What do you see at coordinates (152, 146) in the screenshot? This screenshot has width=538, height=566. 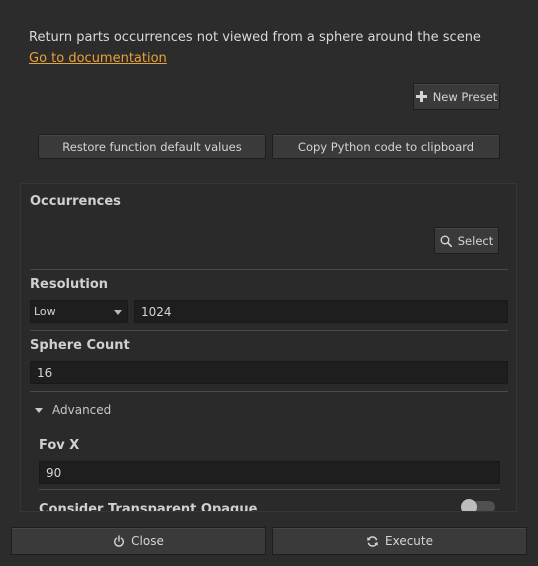 I see `restore-defaults-button: Restore function default values` at bounding box center [152, 146].